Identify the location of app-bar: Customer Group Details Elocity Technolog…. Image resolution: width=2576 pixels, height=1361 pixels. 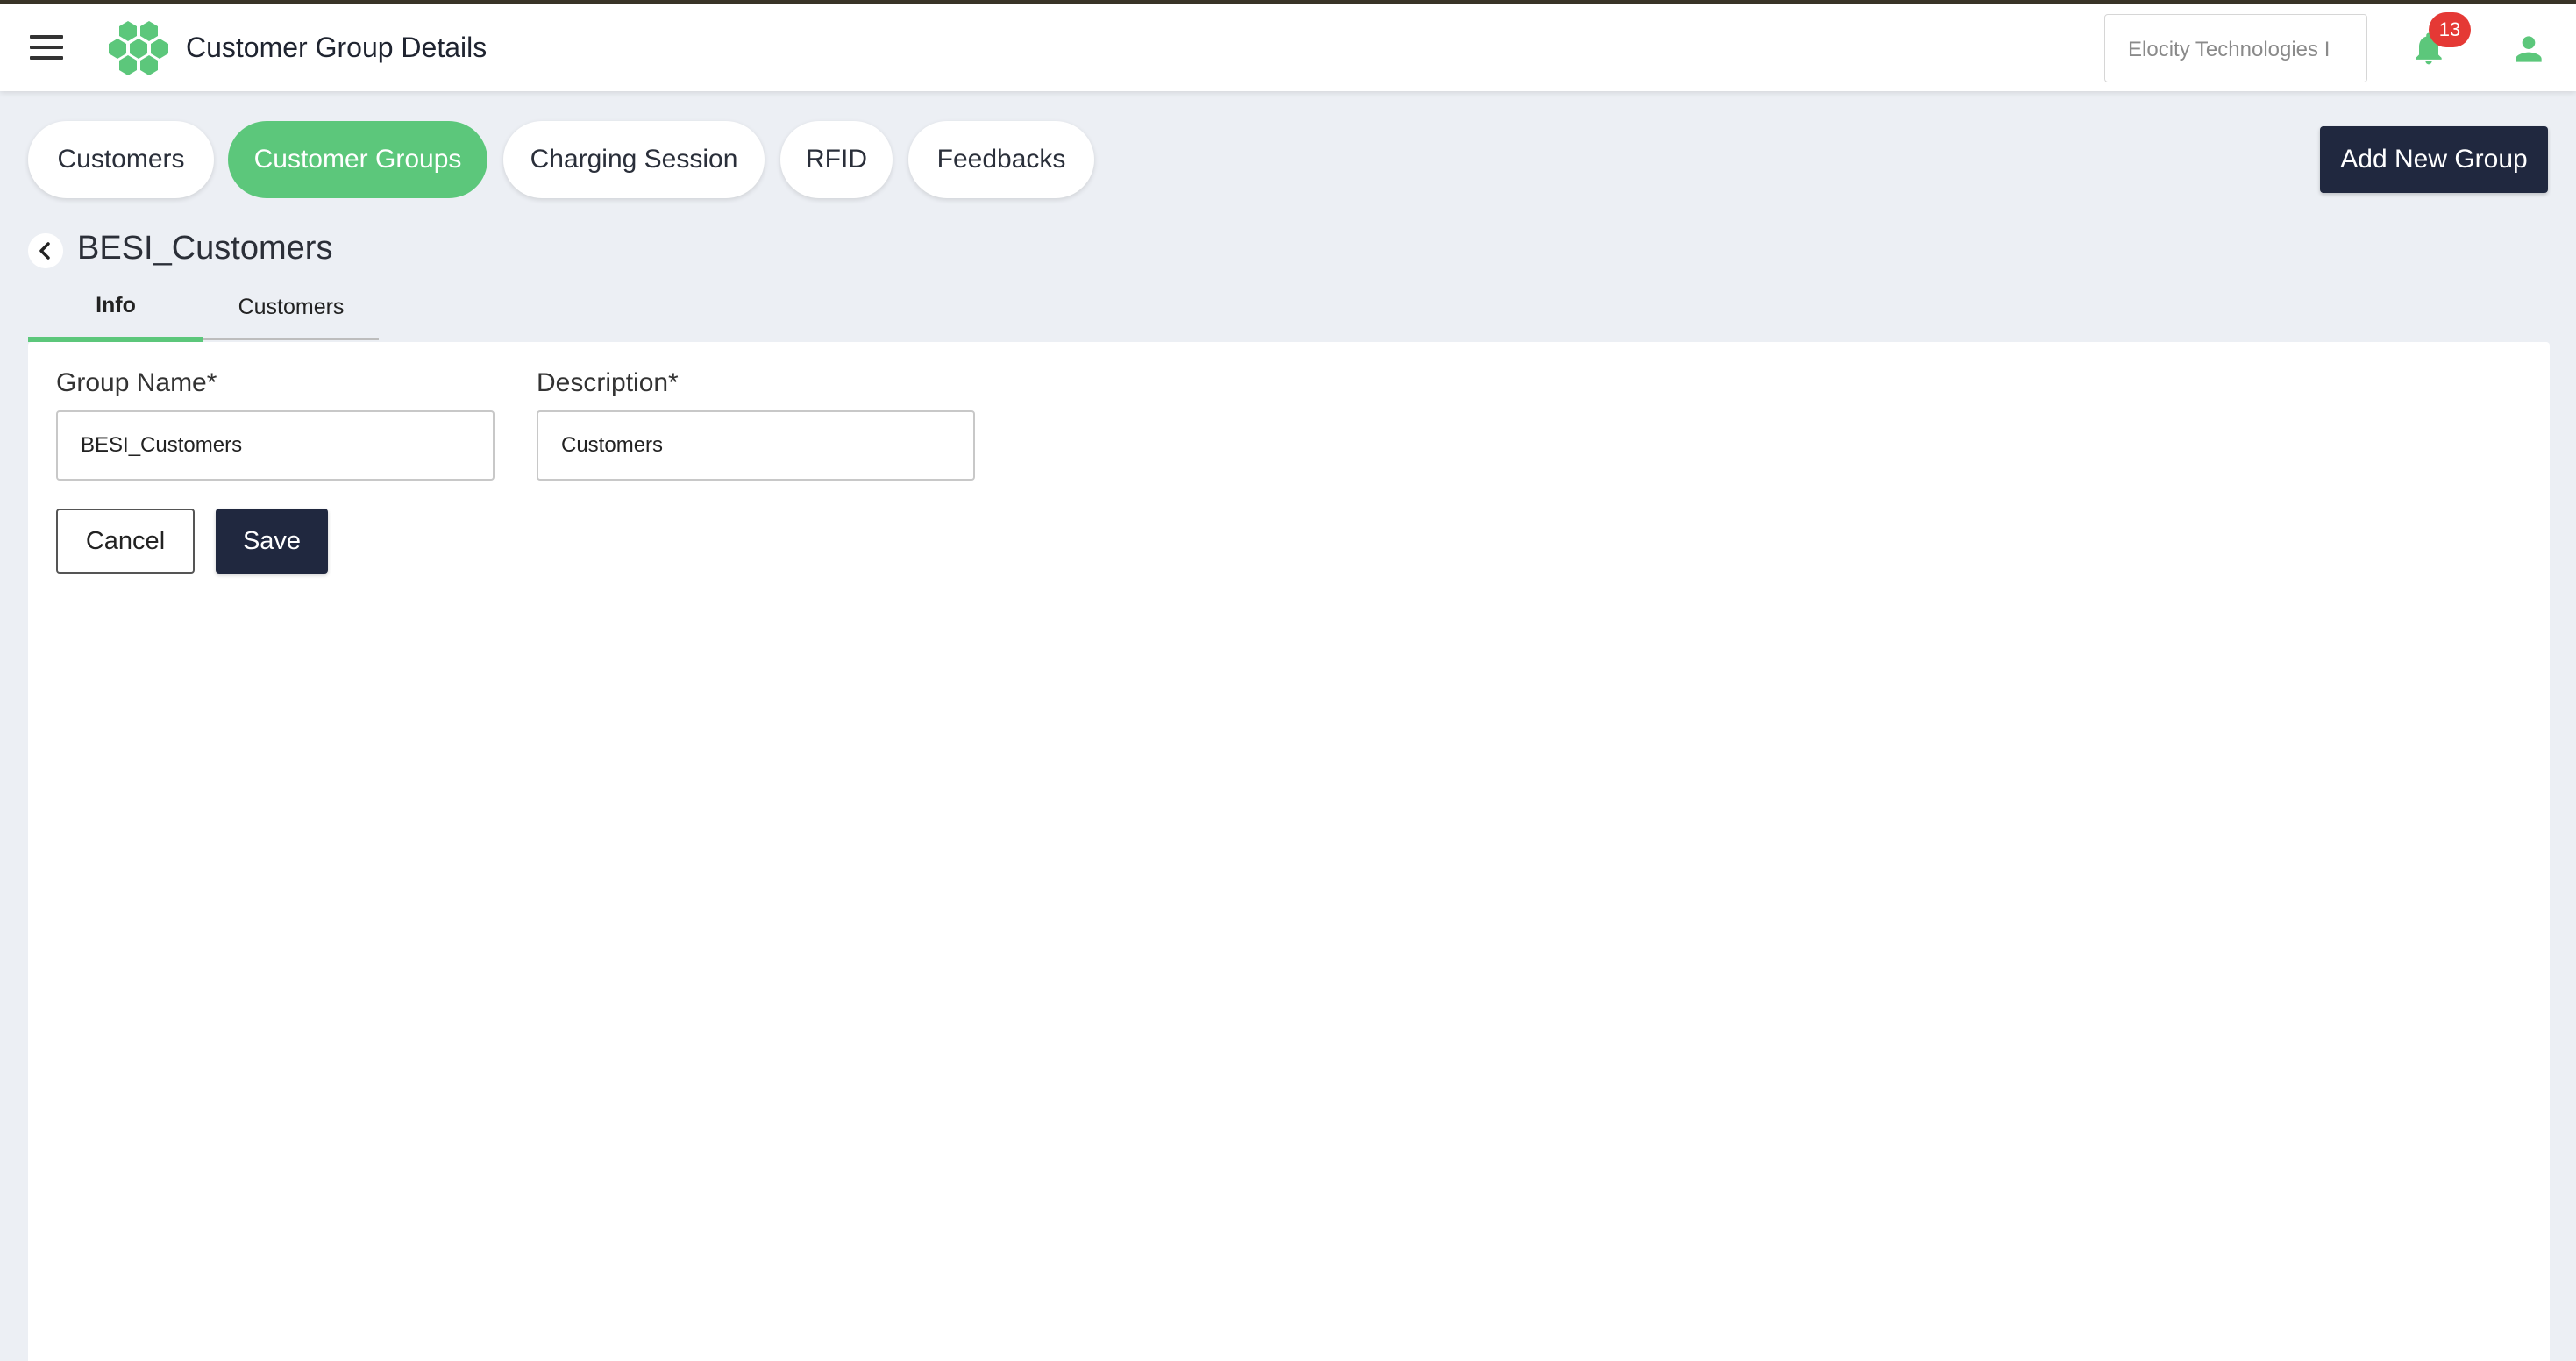
(1288, 47).